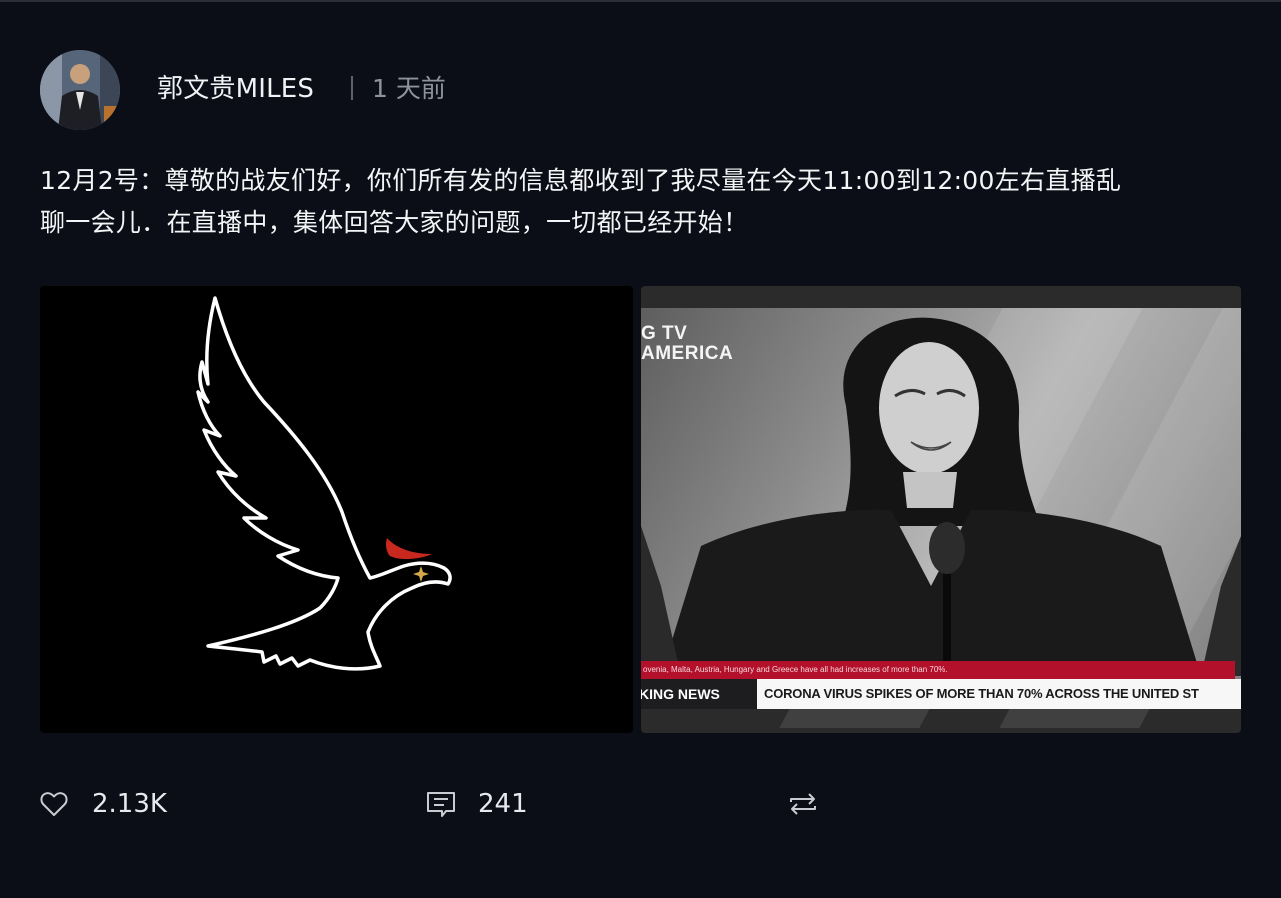 The width and height of the screenshot is (1281, 898). Describe the element at coordinates (503, 804) in the screenshot. I see `comment-count: 241` at that location.